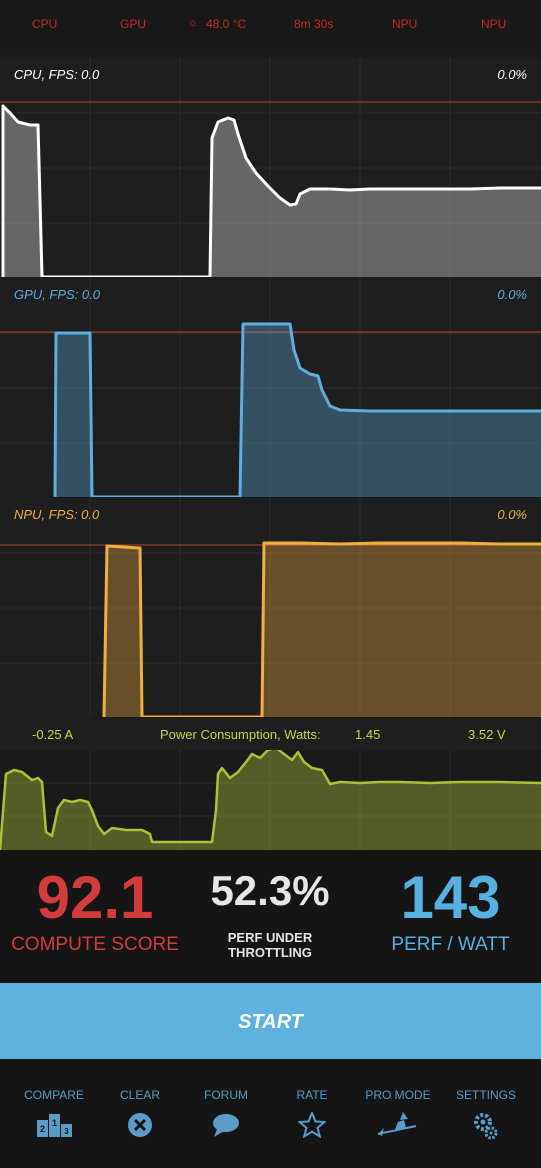 The width and height of the screenshot is (541, 1168). I want to click on nav-forum-label: FORUM, so click(226, 1095).